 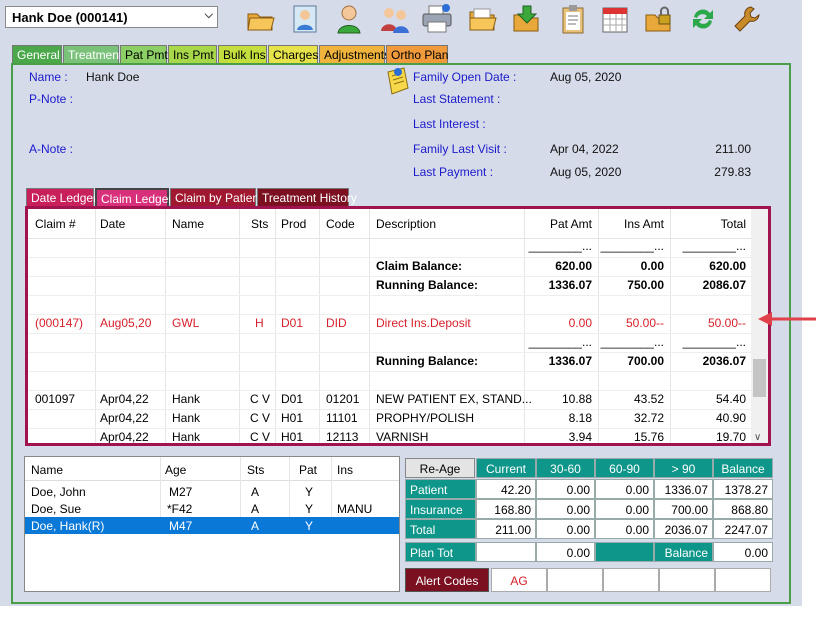 What do you see at coordinates (261, 19) in the screenshot?
I see `folder-icon` at bounding box center [261, 19].